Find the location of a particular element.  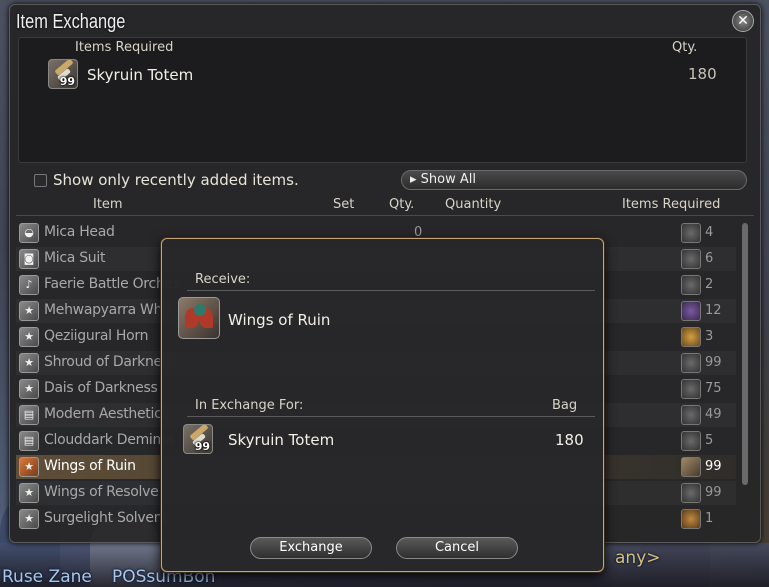

item-required-qty: 6 is located at coordinates (709, 258).